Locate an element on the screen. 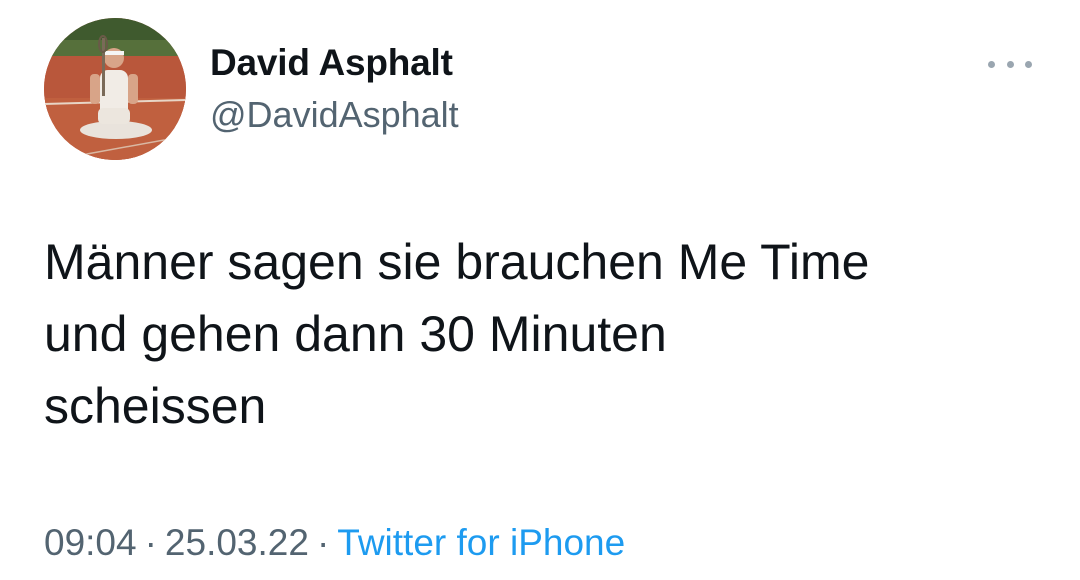 This screenshot has height=580, width=1080. tweet-text-line: und gehen dann 30 Minuten is located at coordinates (355, 334).